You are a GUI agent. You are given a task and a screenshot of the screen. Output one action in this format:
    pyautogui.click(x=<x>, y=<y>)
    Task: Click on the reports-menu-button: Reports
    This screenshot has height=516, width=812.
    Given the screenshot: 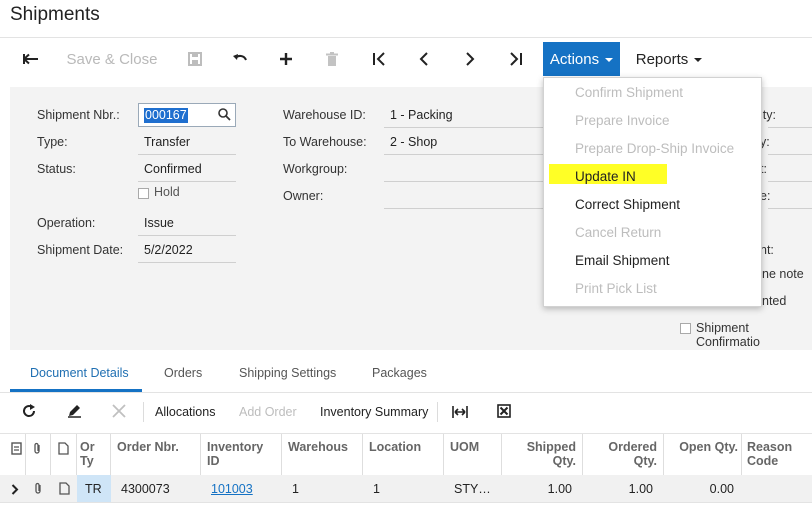 What is the action you would take?
    pyautogui.click(x=669, y=59)
    